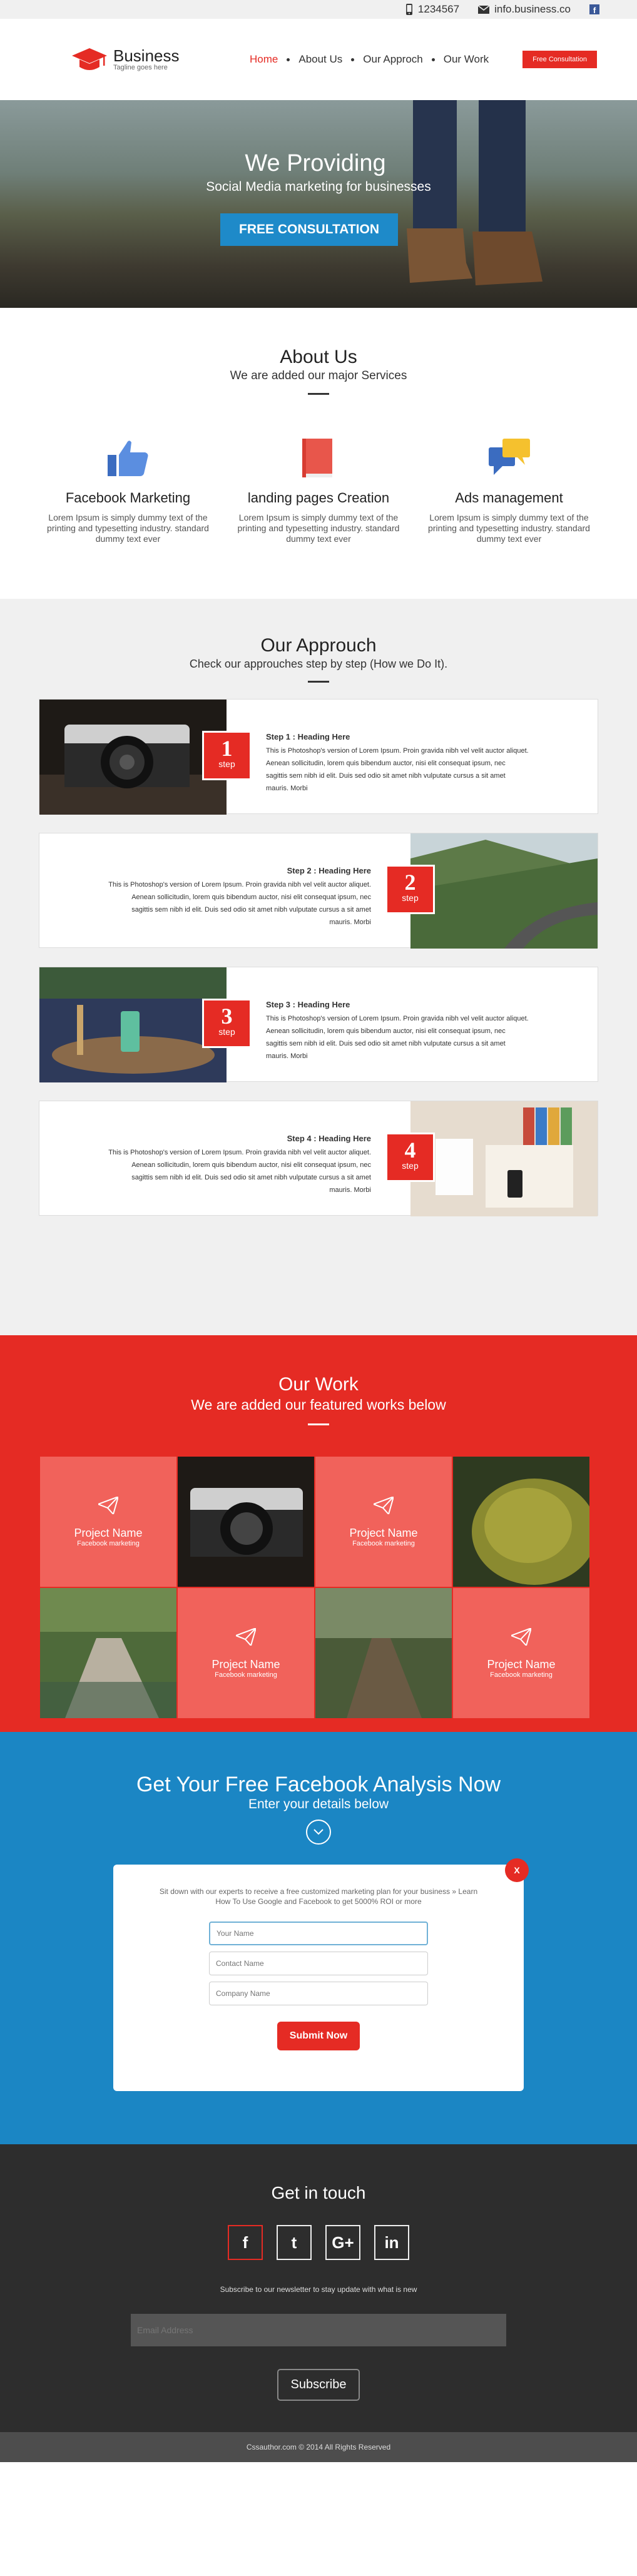  Describe the element at coordinates (329, 870) in the screenshot. I see `step-heading: Step 2 : Heading Here` at that location.